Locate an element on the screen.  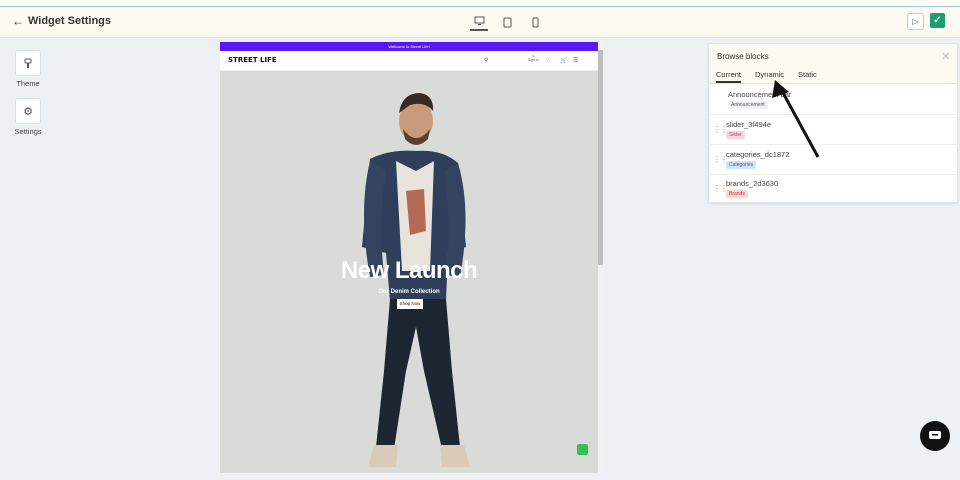
block-name: Announcement bar is located at coordinates (760, 94).